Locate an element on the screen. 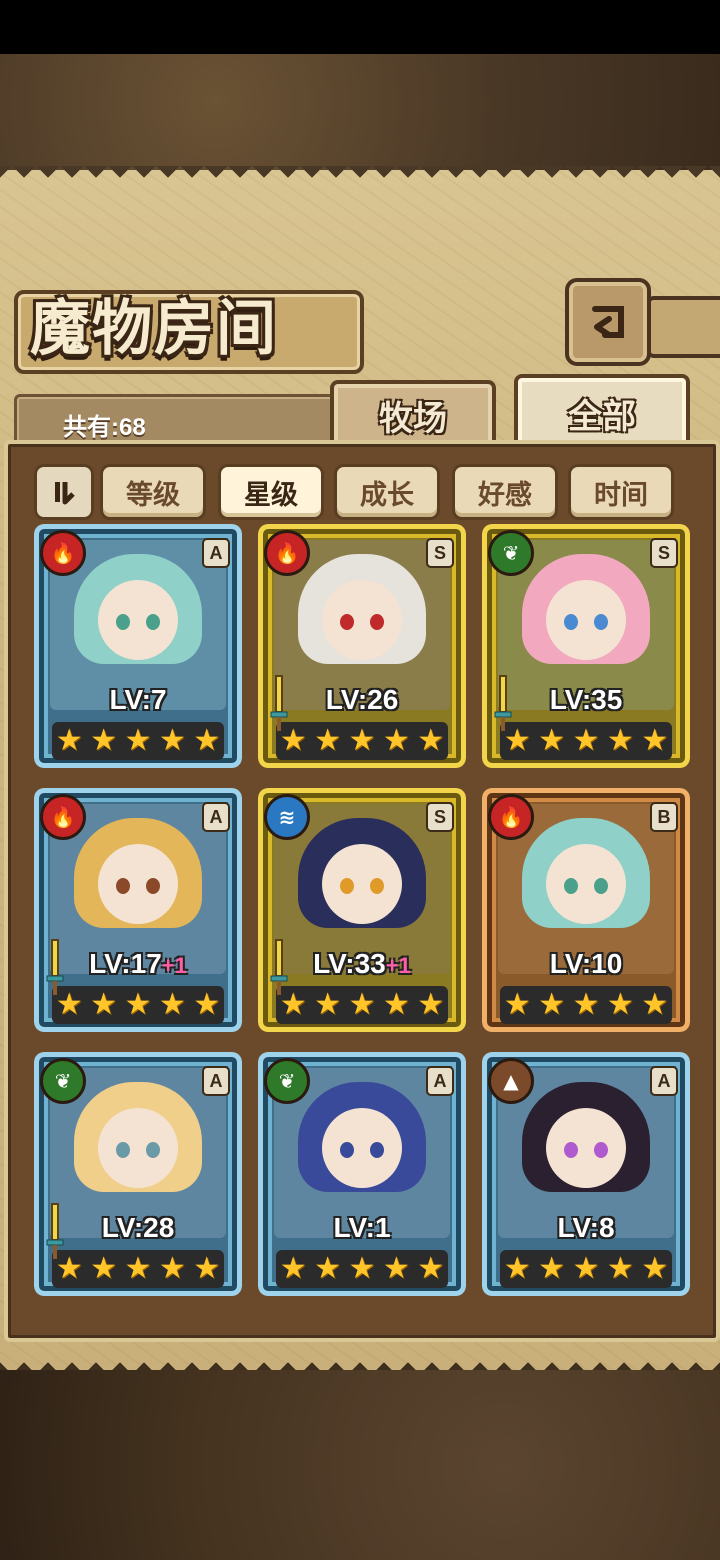 The image size is (720, 1560). sort-by-affection-button: 好感 is located at coordinates (505, 492).